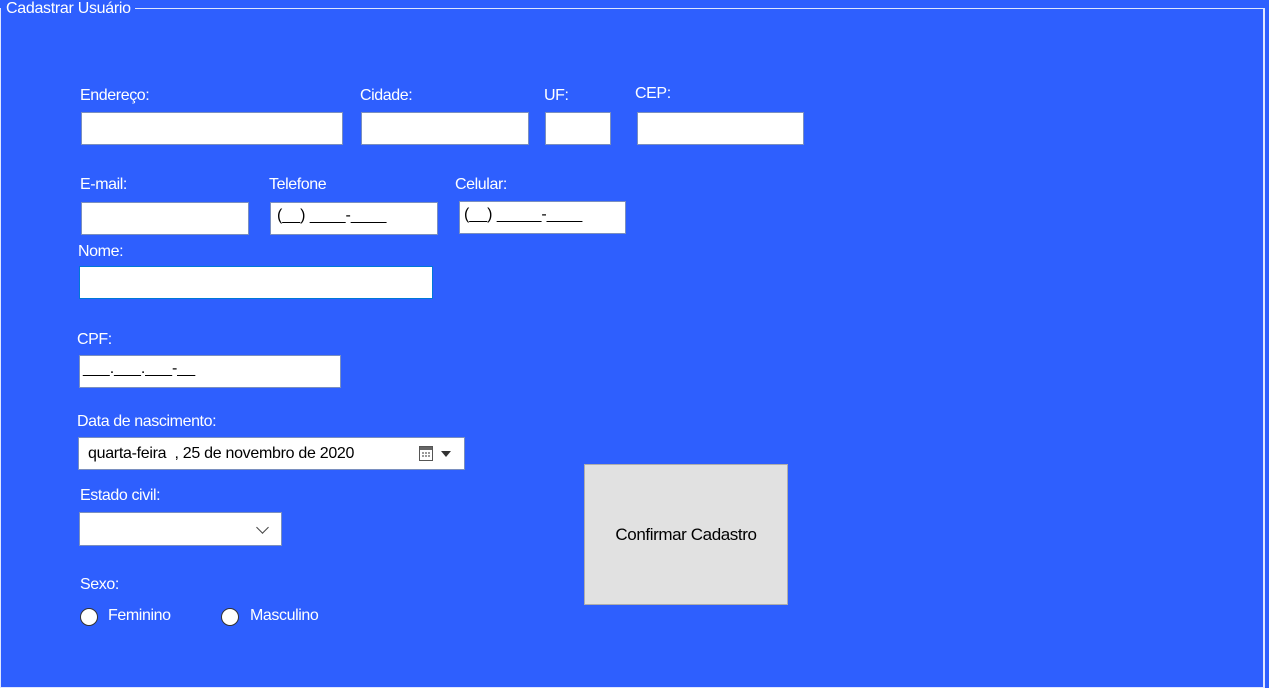  I want to click on dropdown-arrow-icon, so click(446, 454).